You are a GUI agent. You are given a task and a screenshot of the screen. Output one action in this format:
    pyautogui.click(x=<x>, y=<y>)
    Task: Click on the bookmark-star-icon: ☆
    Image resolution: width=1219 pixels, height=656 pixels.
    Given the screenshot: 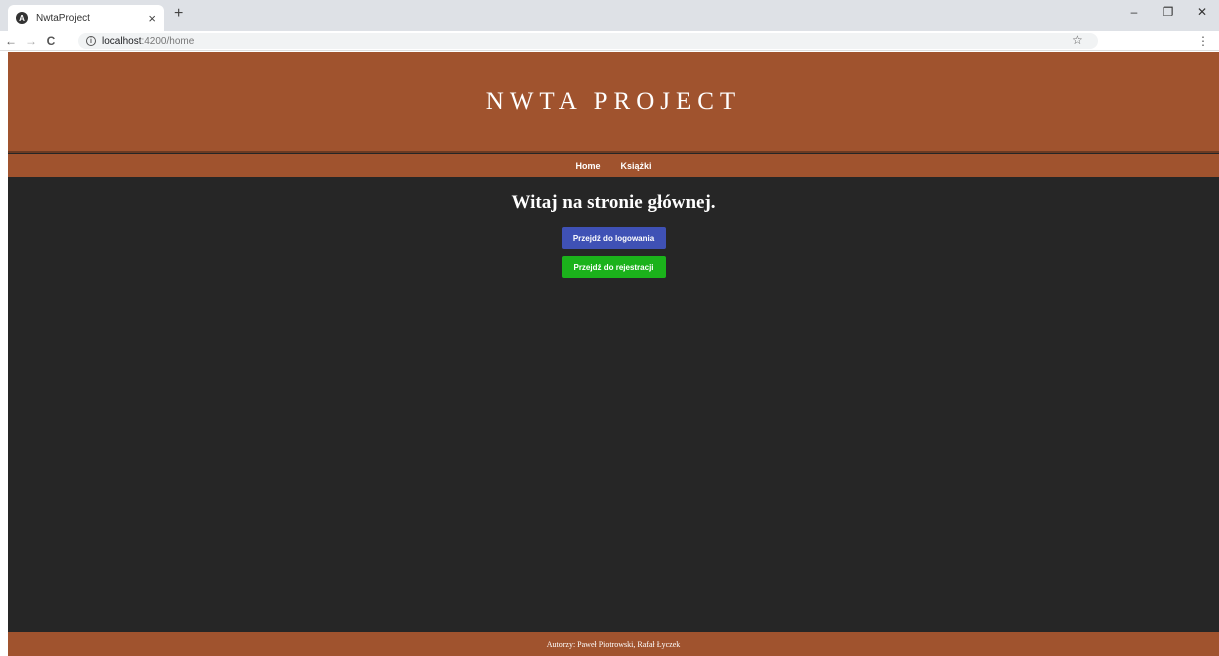 What is the action you would take?
    pyautogui.click(x=1077, y=40)
    